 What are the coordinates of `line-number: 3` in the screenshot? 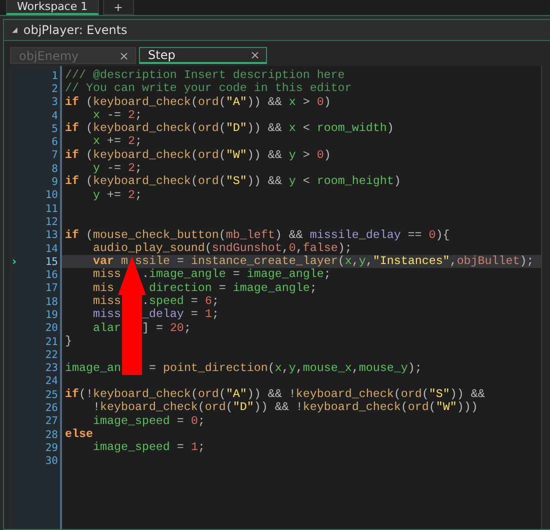 It's located at (55, 102).